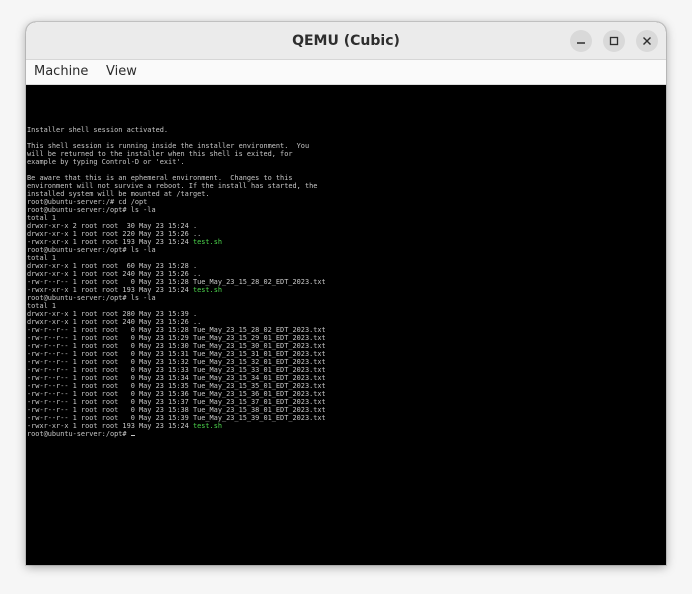 This screenshot has width=692, height=594. Describe the element at coordinates (61, 72) in the screenshot. I see `menu-machine: Machine` at that location.